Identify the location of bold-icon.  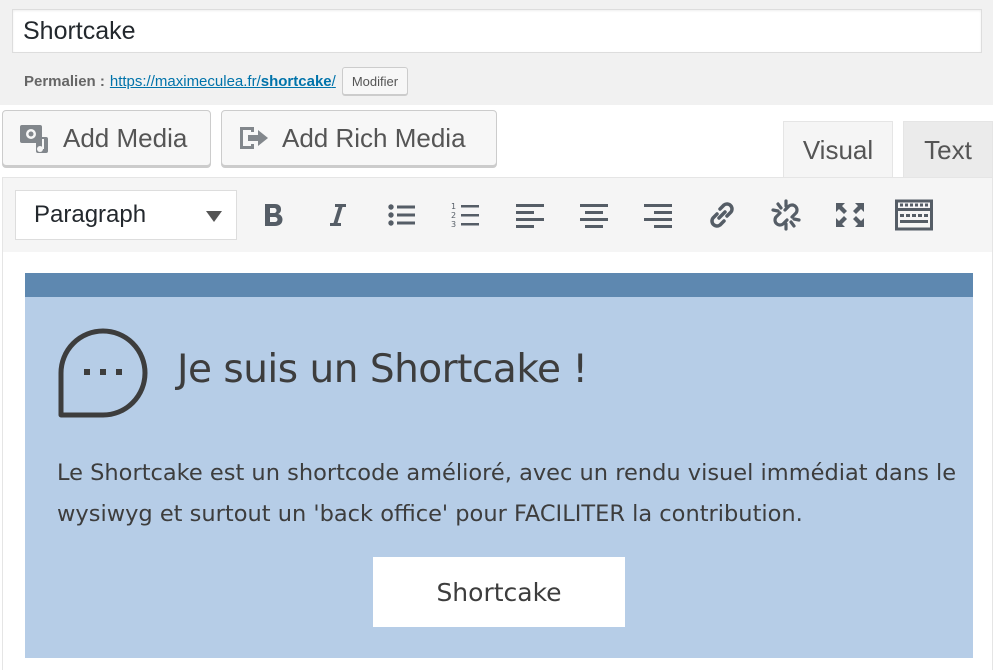
(274, 215).